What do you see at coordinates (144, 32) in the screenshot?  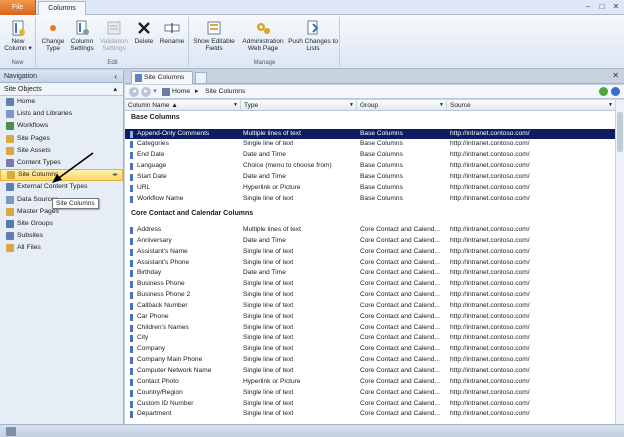 I see `delete-button: Delete` at bounding box center [144, 32].